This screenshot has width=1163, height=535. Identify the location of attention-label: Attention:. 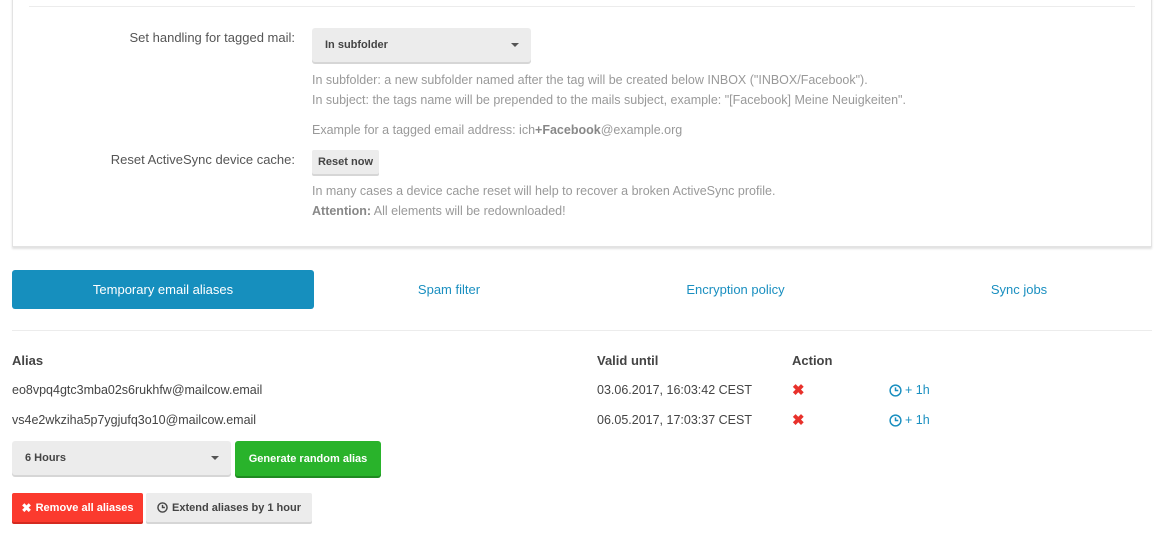
(342, 211).